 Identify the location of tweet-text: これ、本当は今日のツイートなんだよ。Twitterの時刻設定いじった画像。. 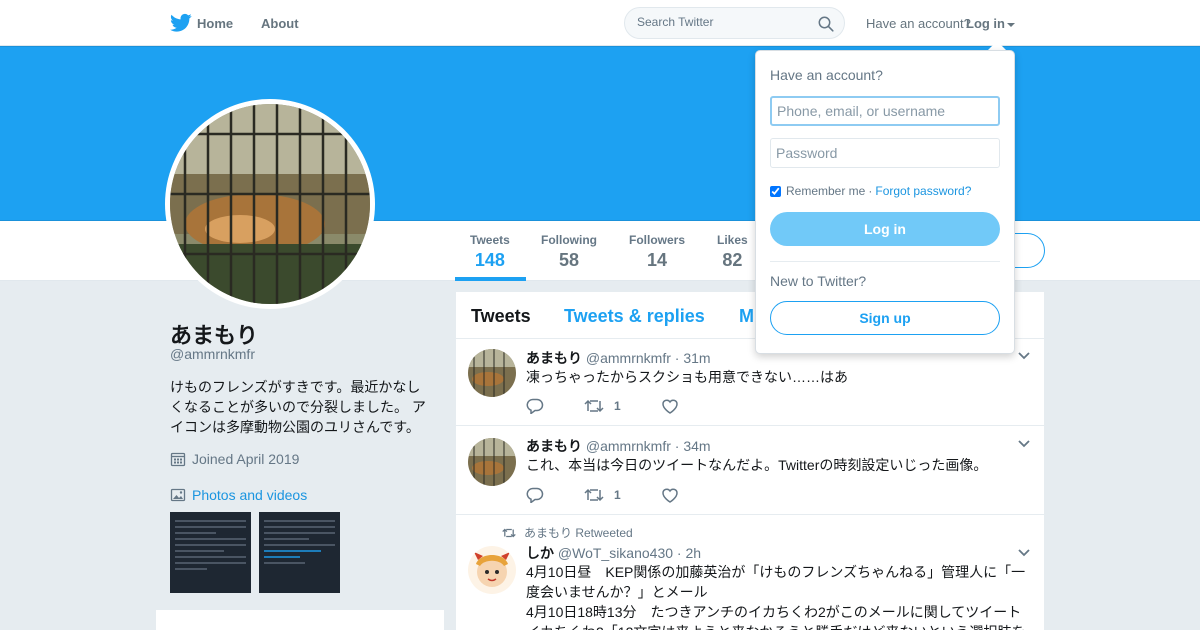
(757, 465).